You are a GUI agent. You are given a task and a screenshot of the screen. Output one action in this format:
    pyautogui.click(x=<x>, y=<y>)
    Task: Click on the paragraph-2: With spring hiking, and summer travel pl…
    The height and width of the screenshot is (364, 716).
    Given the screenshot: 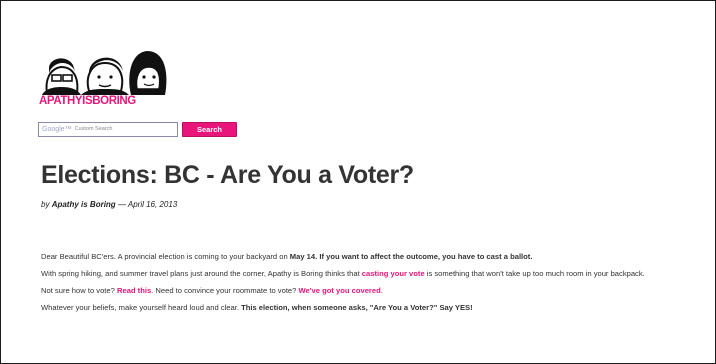 What is the action you would take?
    pyautogui.click(x=371, y=273)
    